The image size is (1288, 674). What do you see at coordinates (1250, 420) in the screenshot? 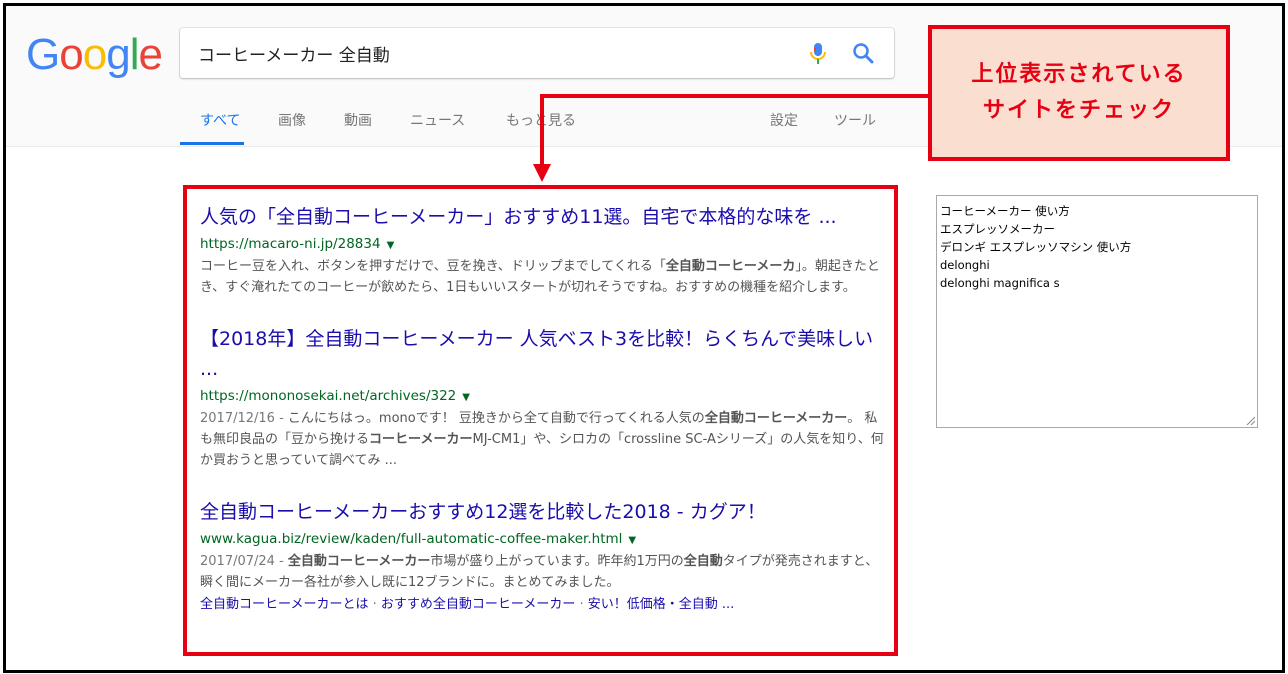
I see `resize-handle-icon` at bounding box center [1250, 420].